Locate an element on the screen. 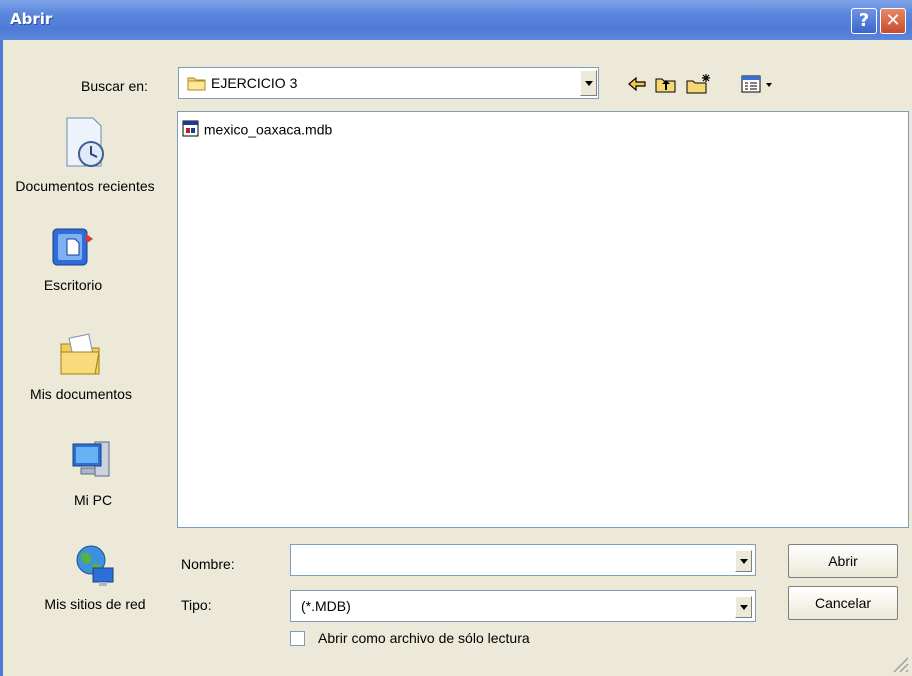  place-desktop: Escritorio is located at coordinates (79, 260).